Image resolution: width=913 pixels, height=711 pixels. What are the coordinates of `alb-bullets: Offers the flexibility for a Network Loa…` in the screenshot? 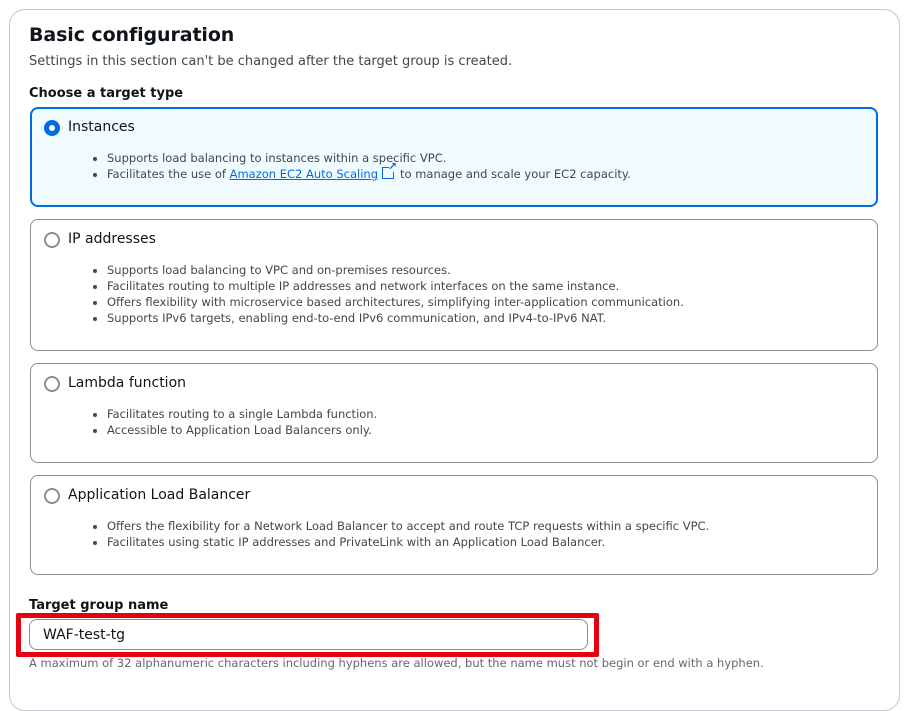 It's located at (402, 534).